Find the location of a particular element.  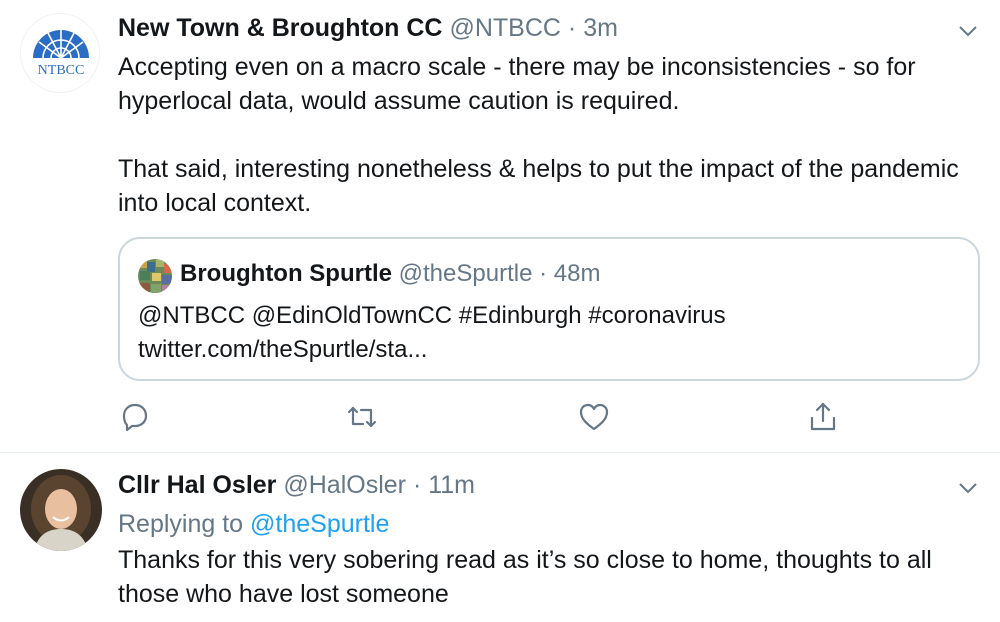

replying-to-label: Replying to is located at coordinates (181, 524).